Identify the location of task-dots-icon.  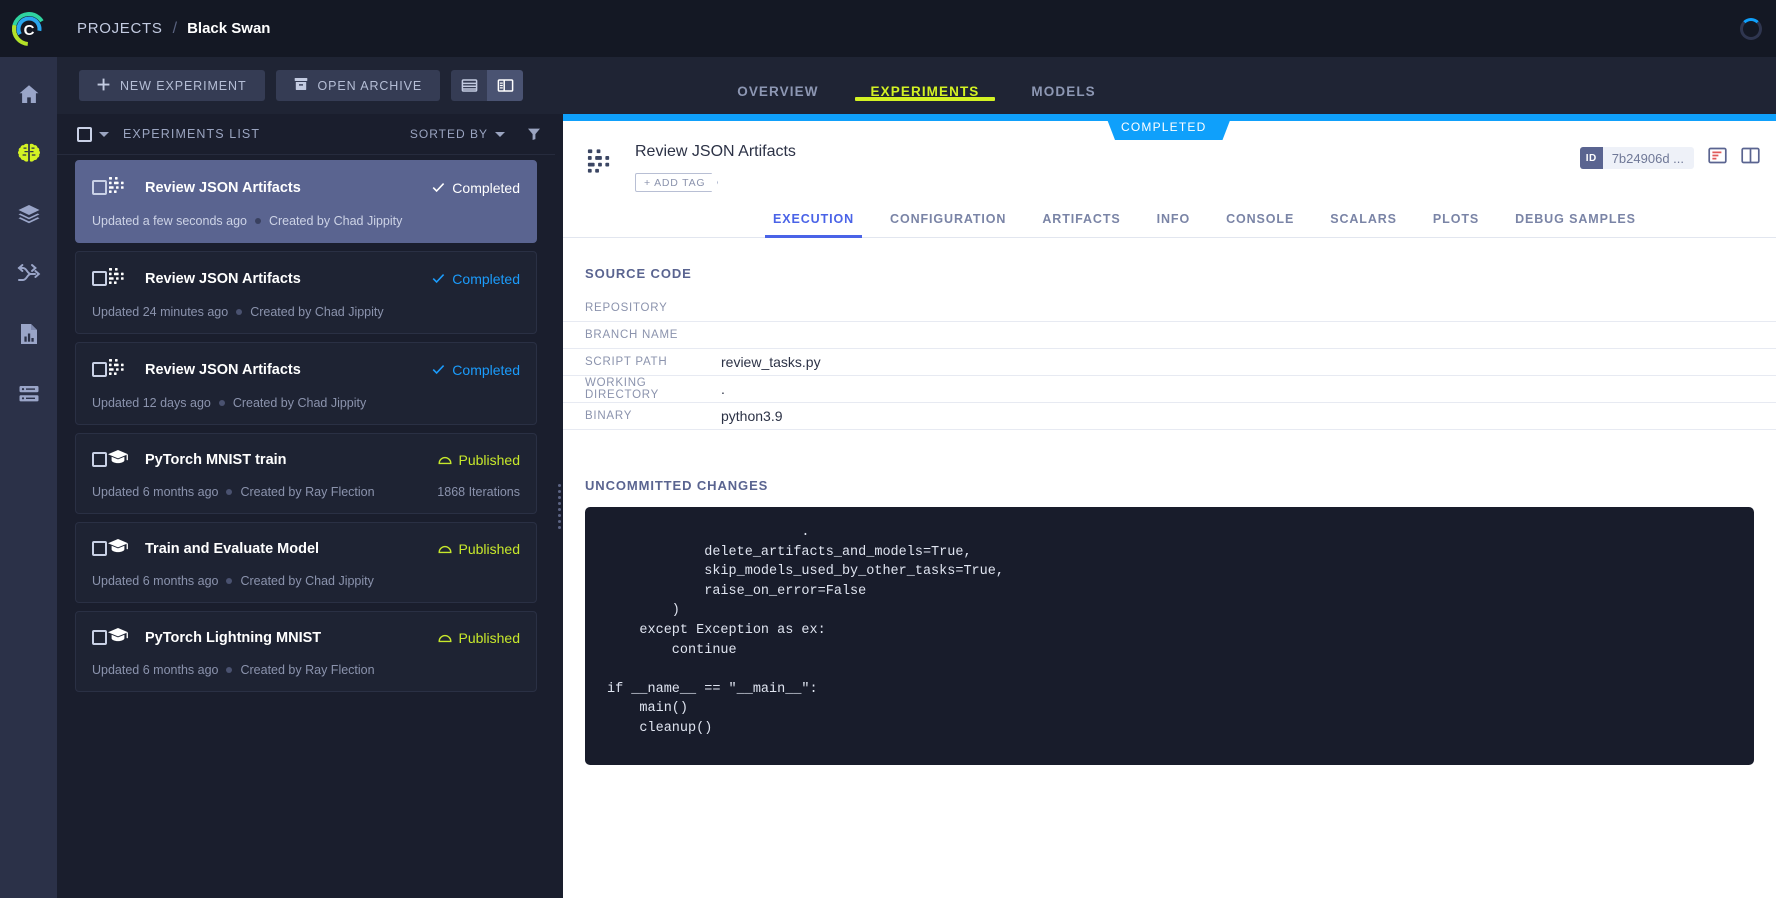
(118, 278).